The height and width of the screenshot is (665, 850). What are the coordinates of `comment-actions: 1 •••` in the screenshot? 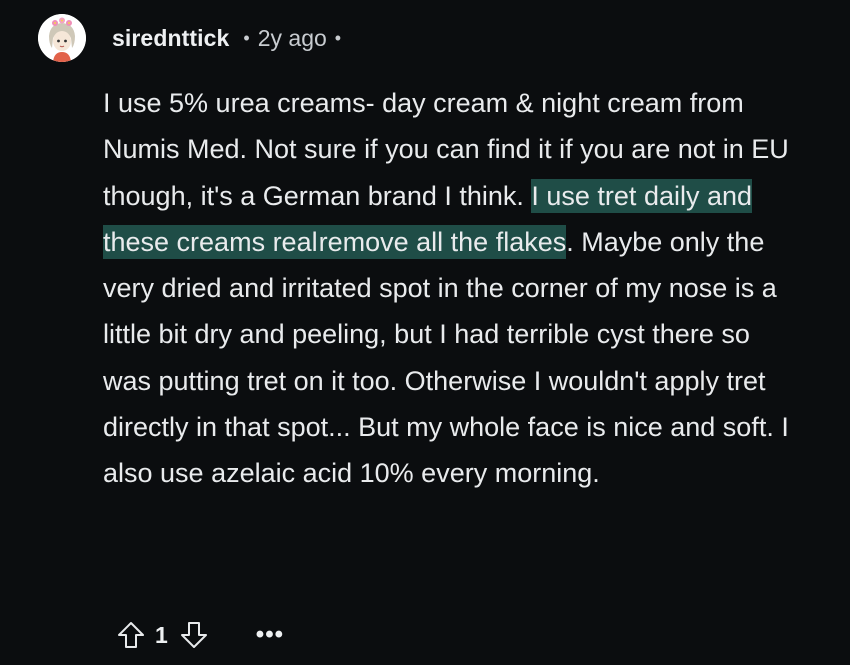 It's located at (198, 635).